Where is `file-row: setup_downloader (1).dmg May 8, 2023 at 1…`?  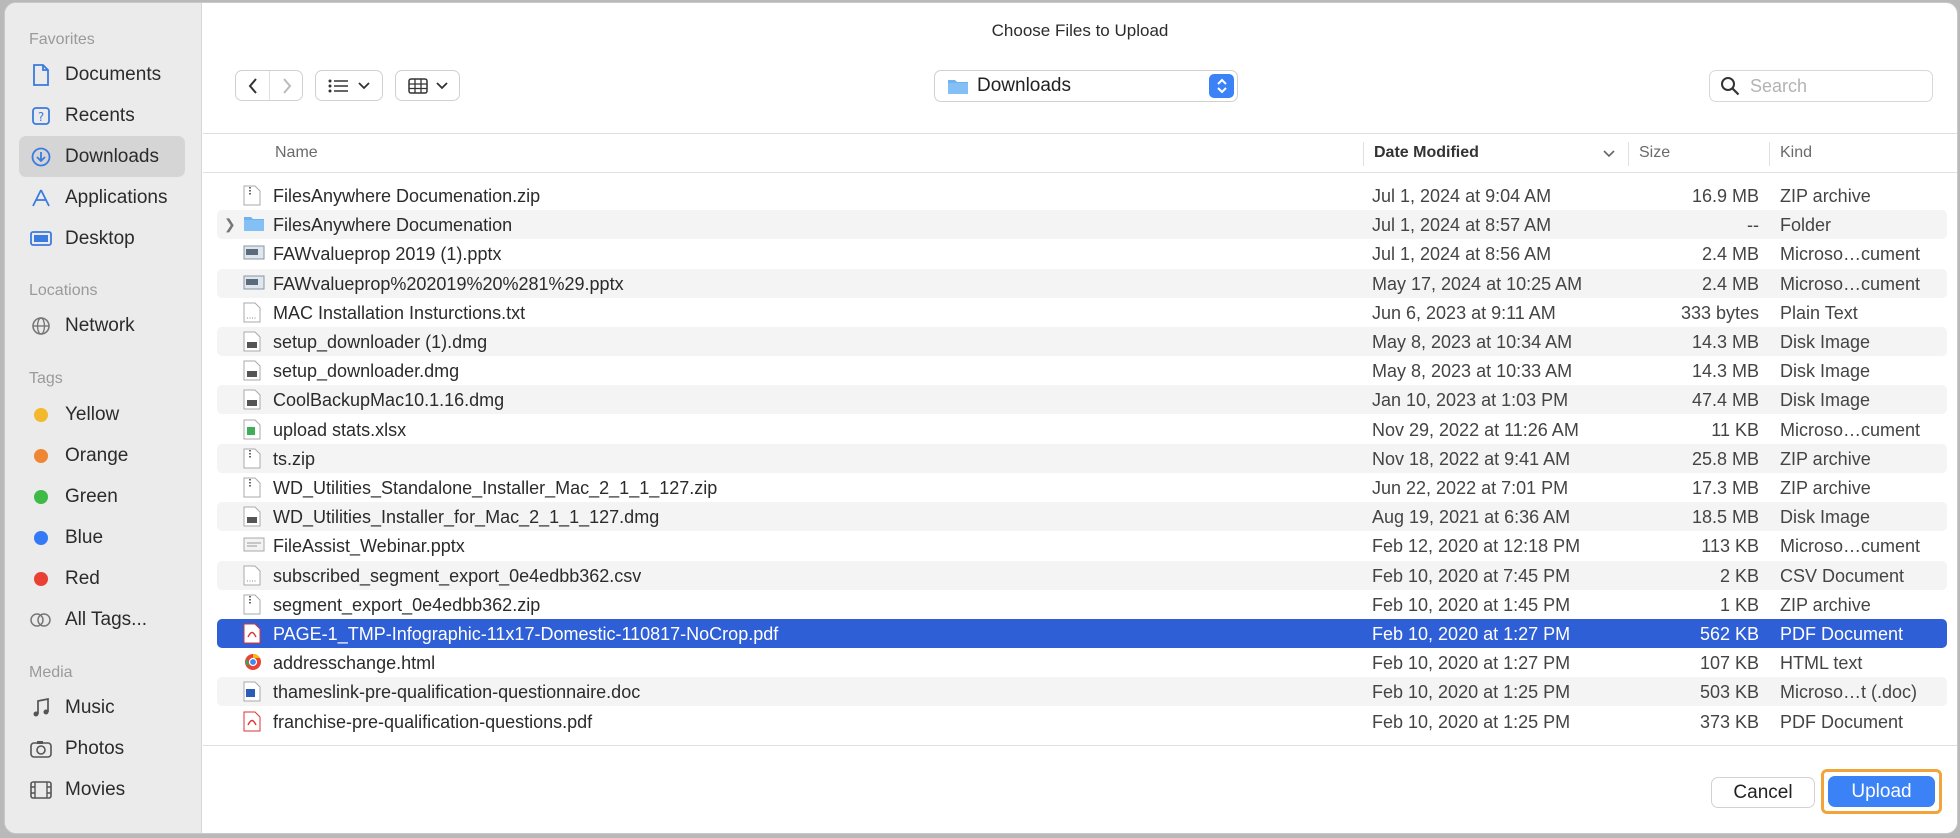 file-row: setup_downloader (1).dmg May 8, 2023 at 1… is located at coordinates (1082, 341).